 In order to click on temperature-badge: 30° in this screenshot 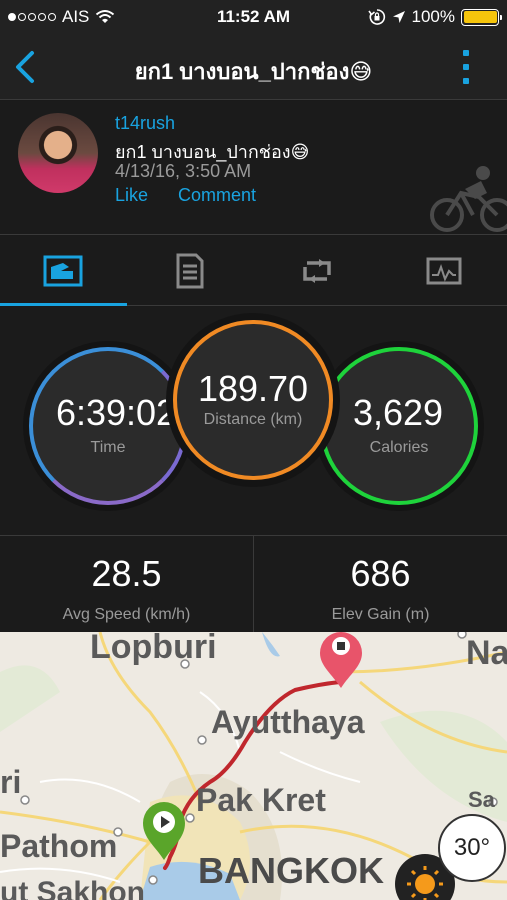, I will do `click(472, 848)`.